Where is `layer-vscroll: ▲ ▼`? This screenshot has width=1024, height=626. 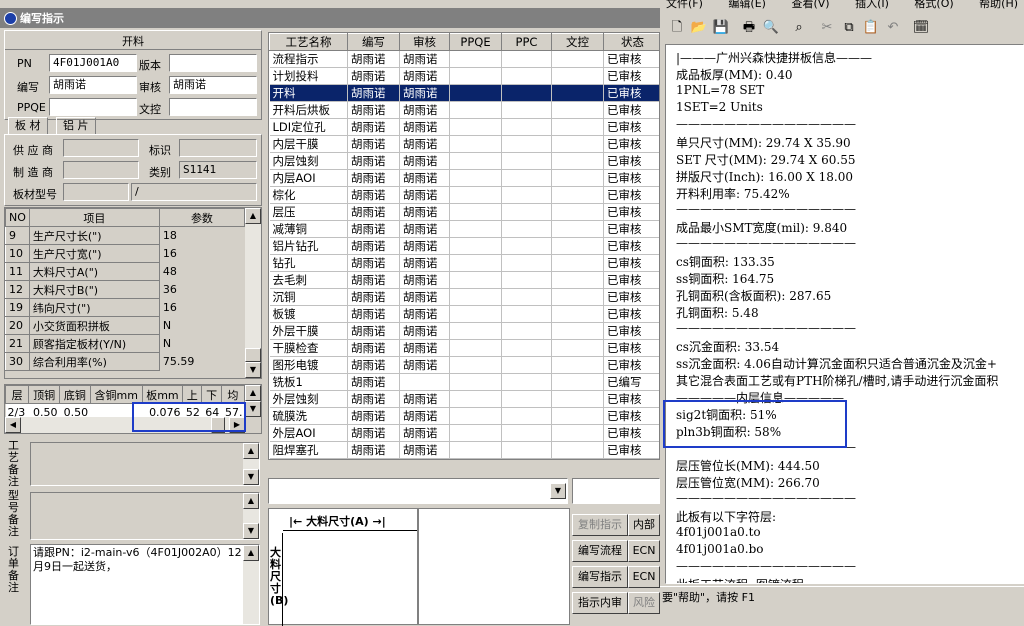 layer-vscroll: ▲ ▼ is located at coordinates (253, 401).